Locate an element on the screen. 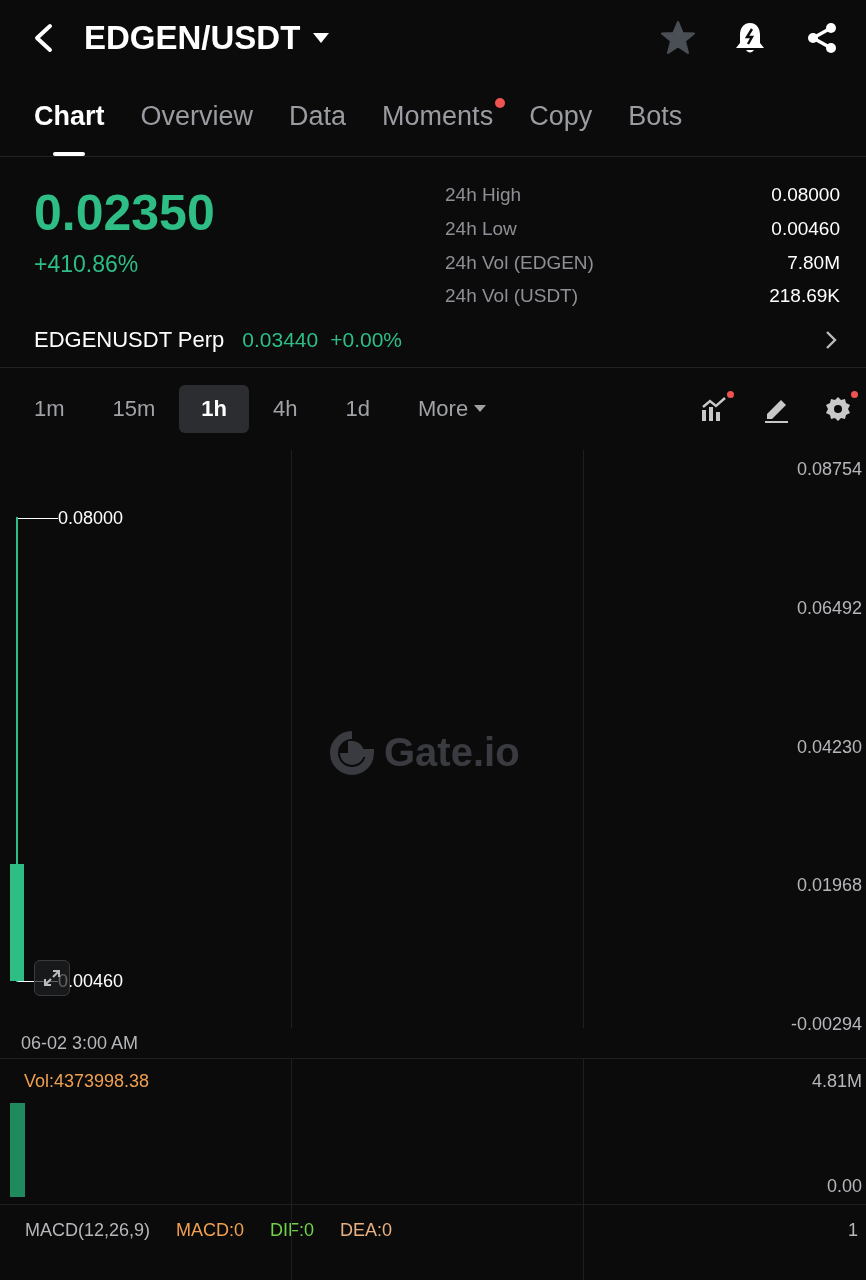 This screenshot has height=1280, width=866. chevron-right-icon is located at coordinates (831, 340).